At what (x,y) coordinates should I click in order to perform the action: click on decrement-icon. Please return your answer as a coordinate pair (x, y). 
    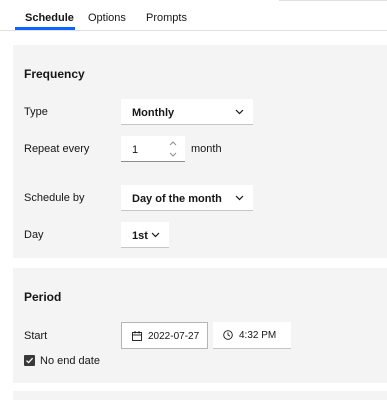
    Looking at the image, I should click on (173, 155).